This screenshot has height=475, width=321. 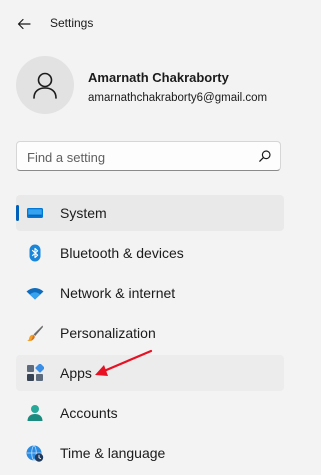 What do you see at coordinates (35, 213) in the screenshot?
I see `system-icon` at bounding box center [35, 213].